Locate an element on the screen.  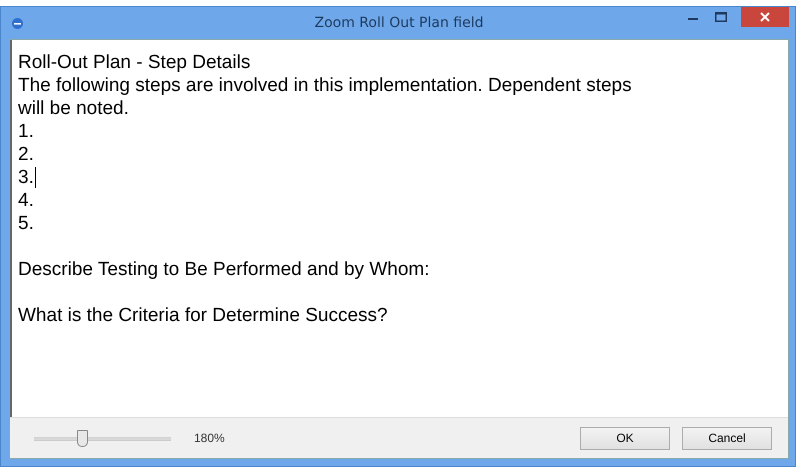
close-icon is located at coordinates (765, 17).